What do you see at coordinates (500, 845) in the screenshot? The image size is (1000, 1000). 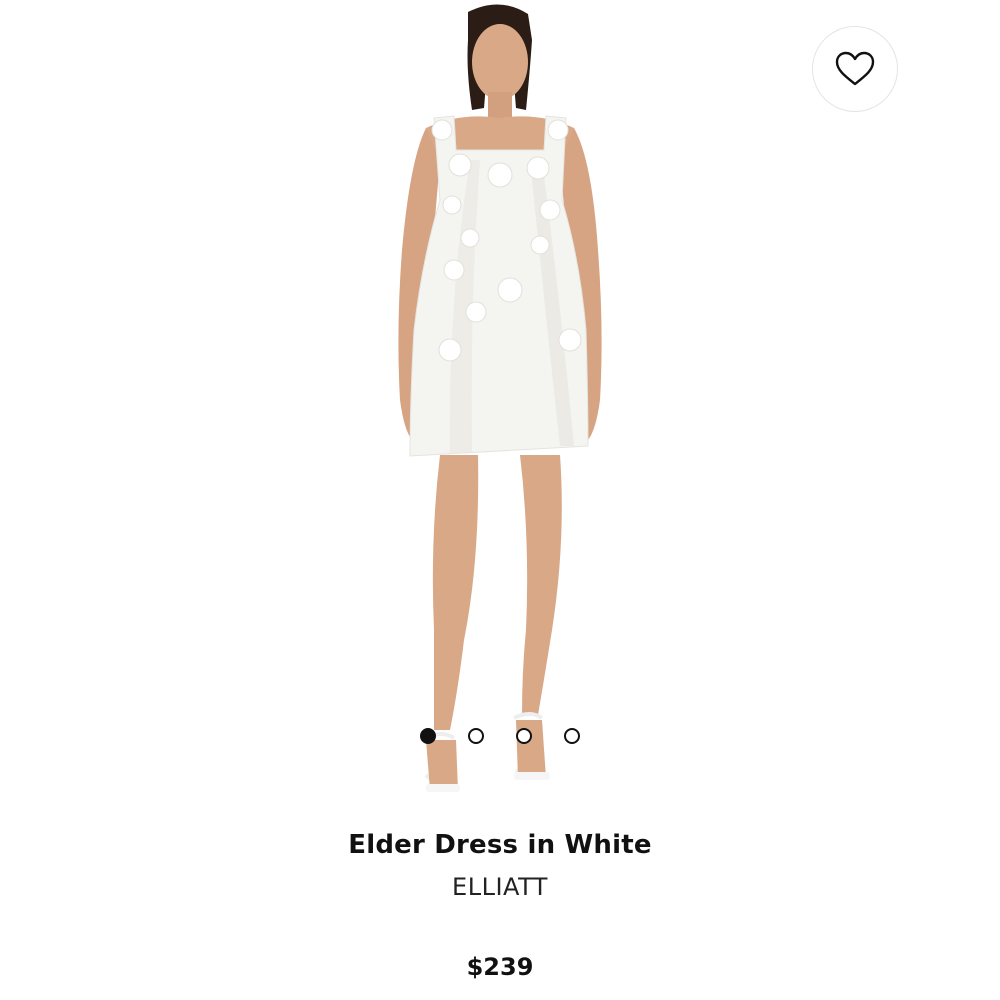 I see `product-title: Elder Dress in White` at bounding box center [500, 845].